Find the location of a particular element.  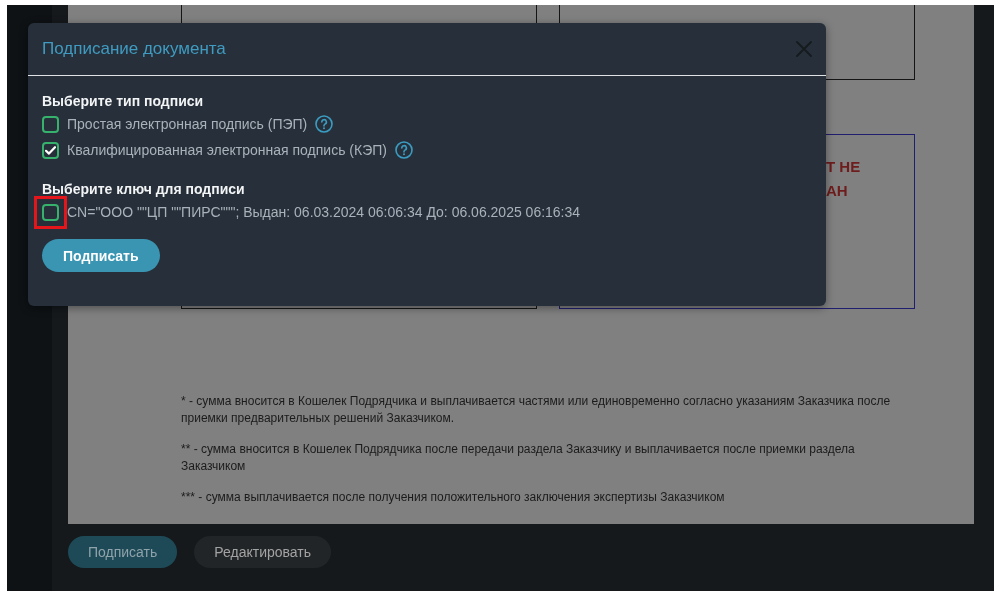

status-text: АН is located at coordinates (837, 191).